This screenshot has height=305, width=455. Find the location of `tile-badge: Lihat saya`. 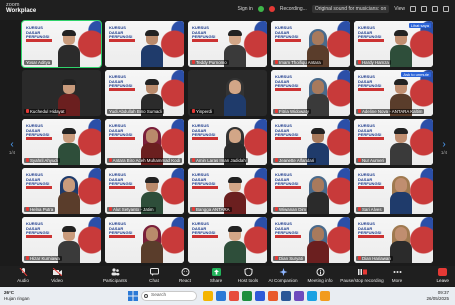

tile-badge: Lihat saya is located at coordinates (419, 25).